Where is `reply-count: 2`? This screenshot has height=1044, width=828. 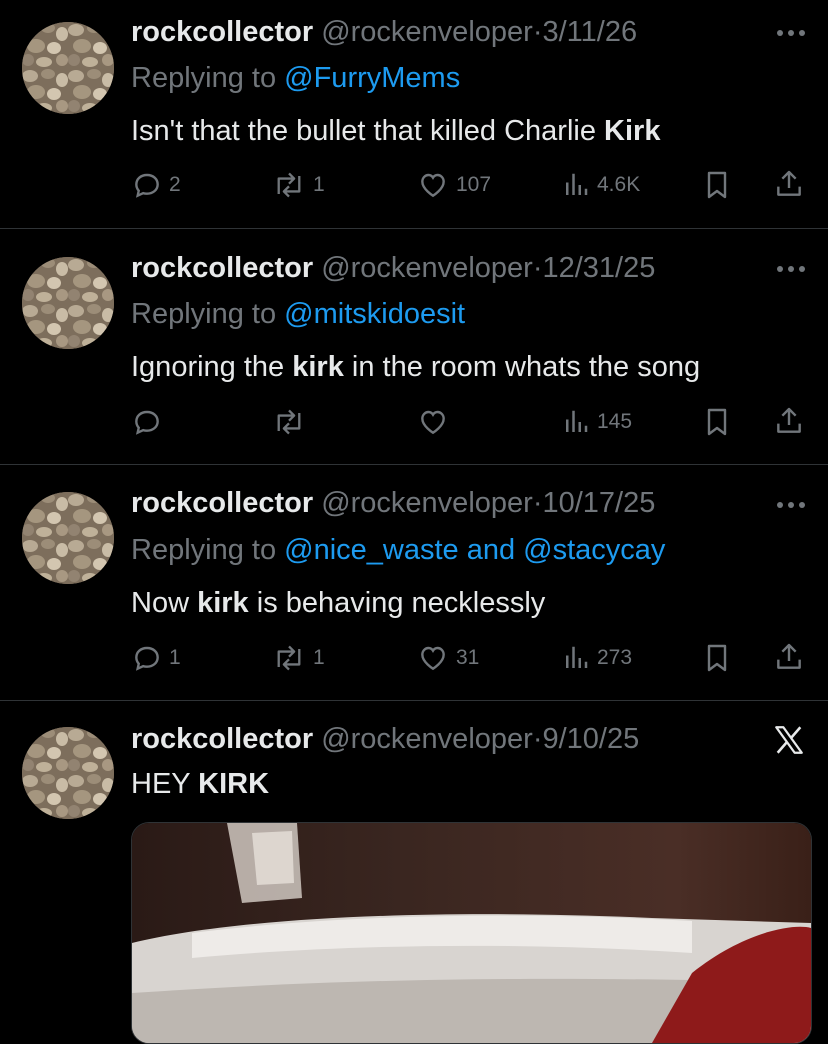 reply-count: 2 is located at coordinates (175, 184).